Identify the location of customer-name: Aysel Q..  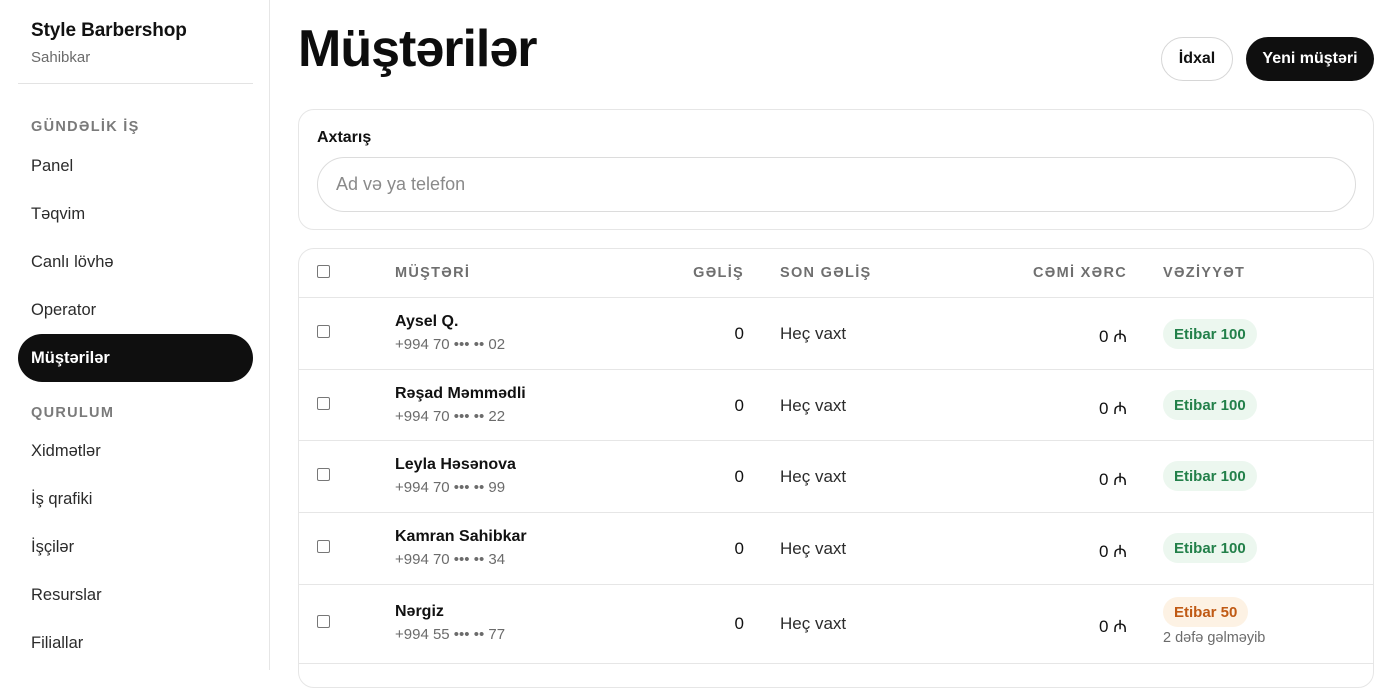
(426, 322).